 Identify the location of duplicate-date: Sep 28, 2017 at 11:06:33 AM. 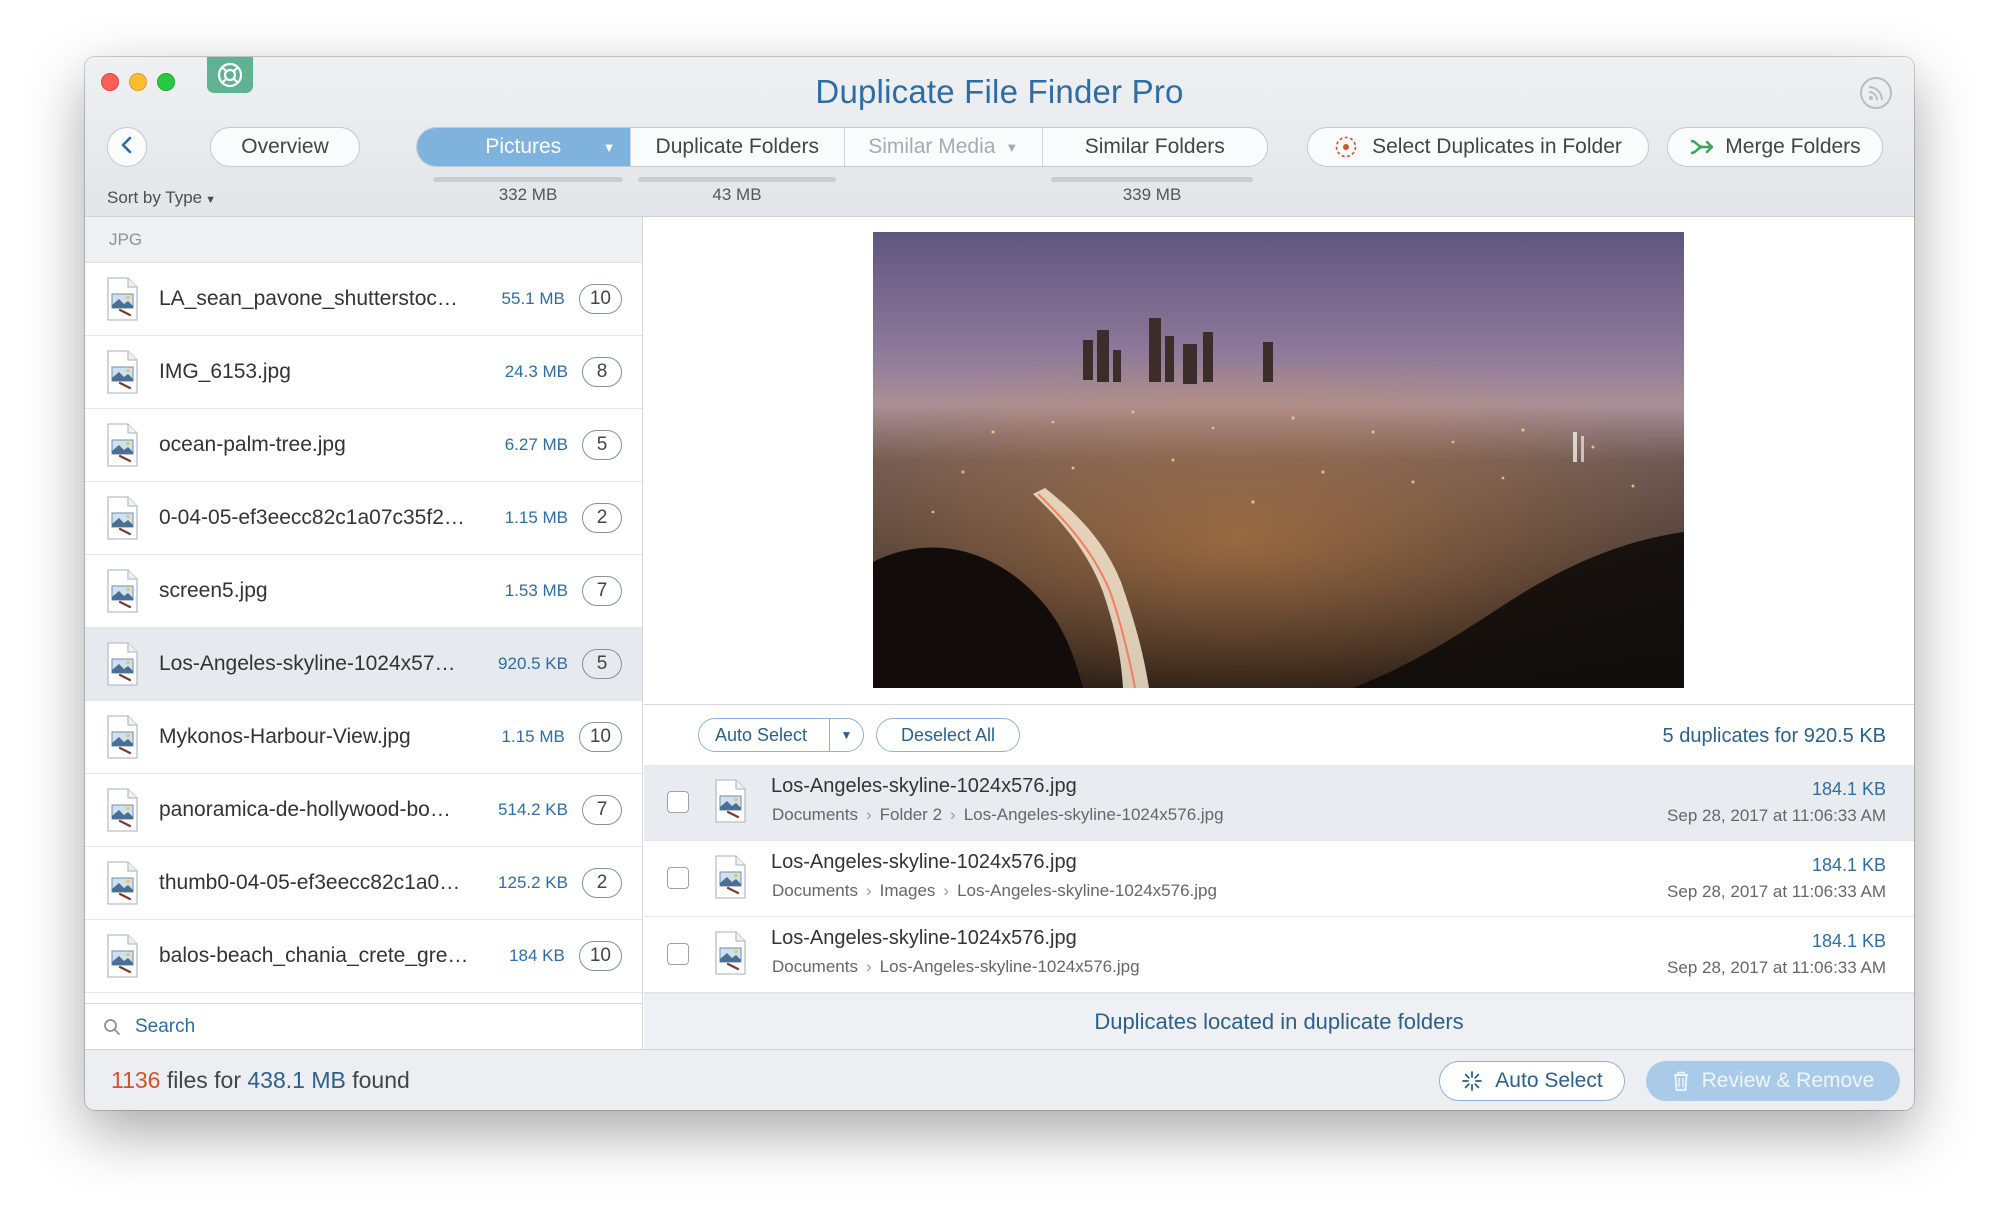
(1776, 967).